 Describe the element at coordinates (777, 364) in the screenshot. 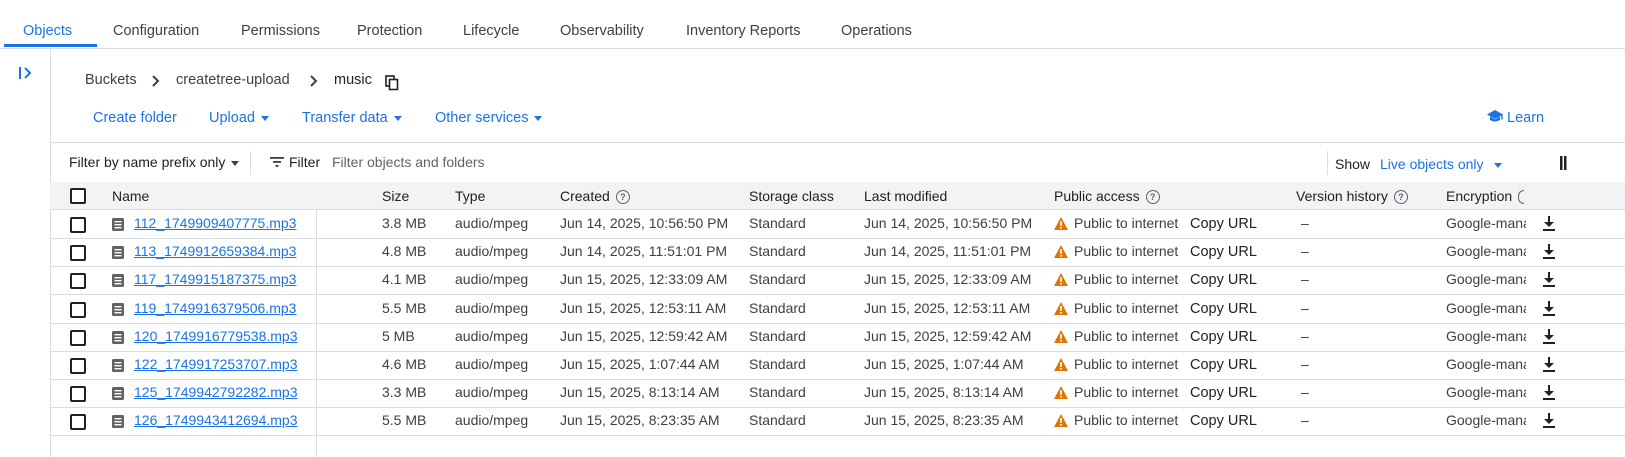

I see `object-storage-class: Standard` at that location.